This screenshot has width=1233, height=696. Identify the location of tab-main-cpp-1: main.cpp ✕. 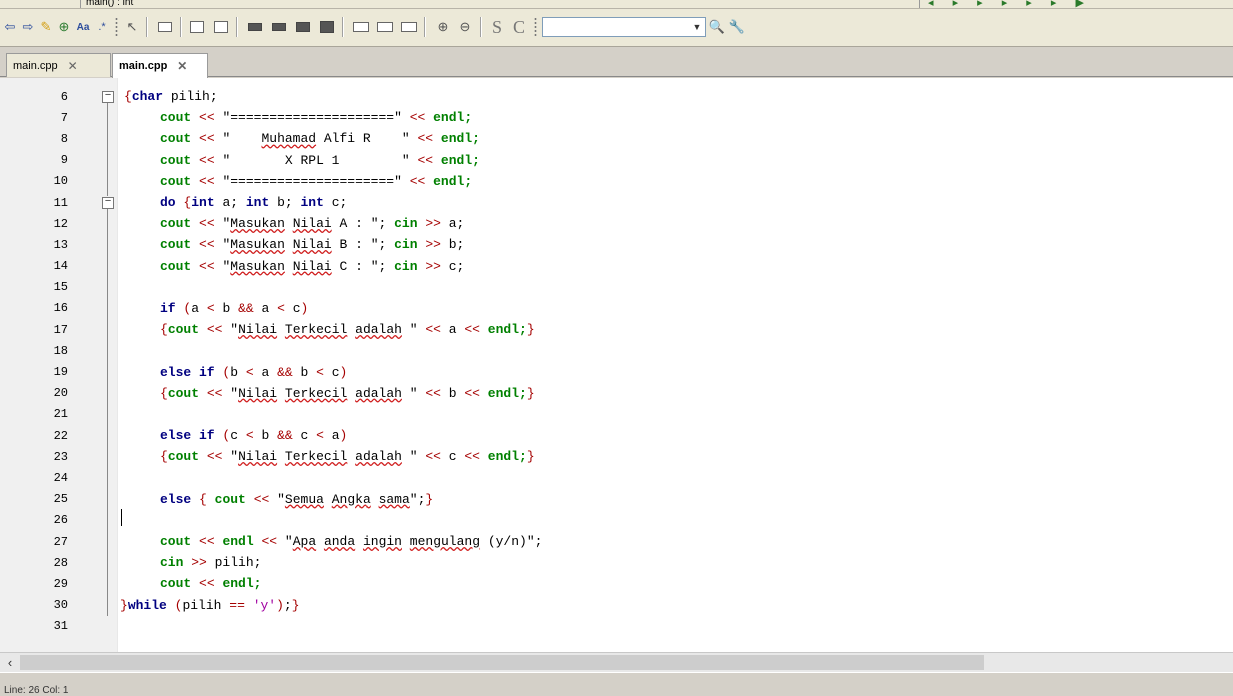
(58, 65).